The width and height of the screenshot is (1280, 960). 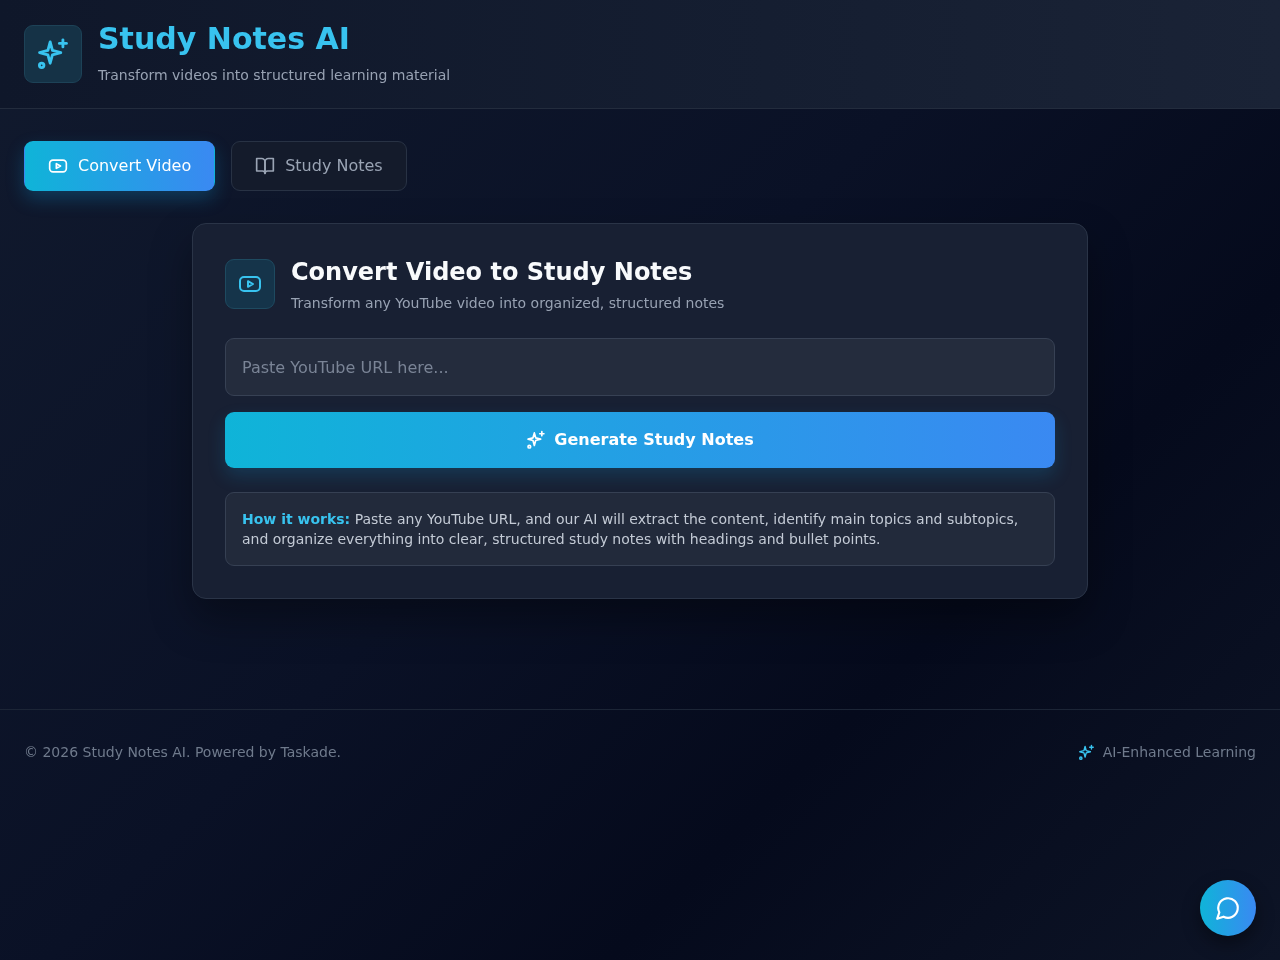 What do you see at coordinates (53, 54) in the screenshot?
I see `sparkles-logo-icon` at bounding box center [53, 54].